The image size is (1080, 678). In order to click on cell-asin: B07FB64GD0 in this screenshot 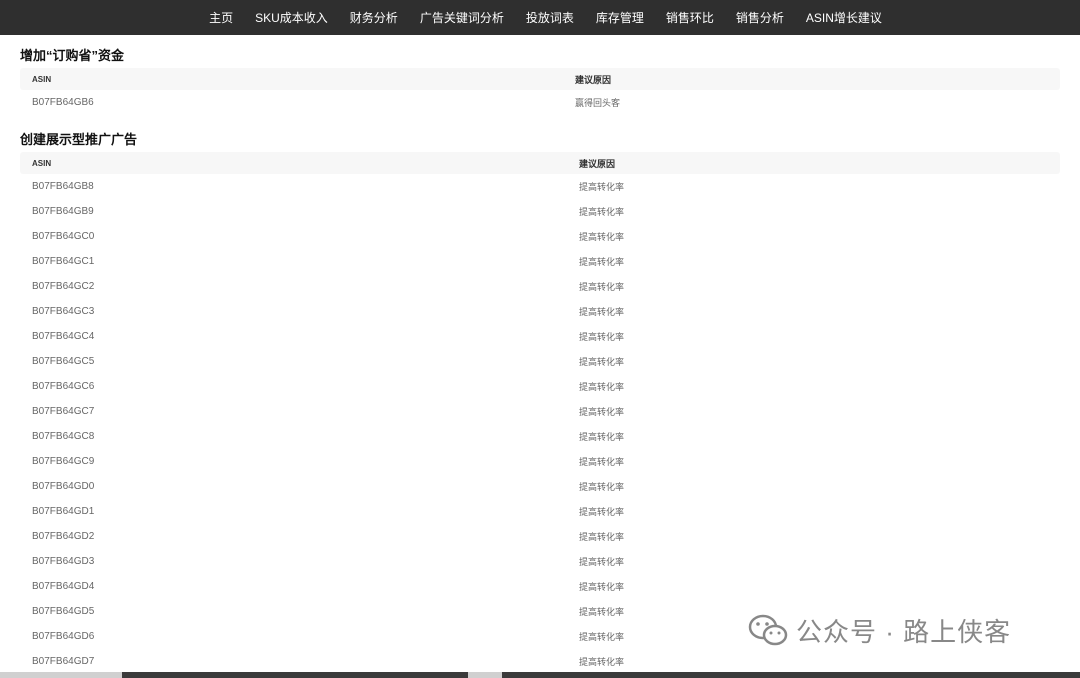, I will do `click(63, 486)`.